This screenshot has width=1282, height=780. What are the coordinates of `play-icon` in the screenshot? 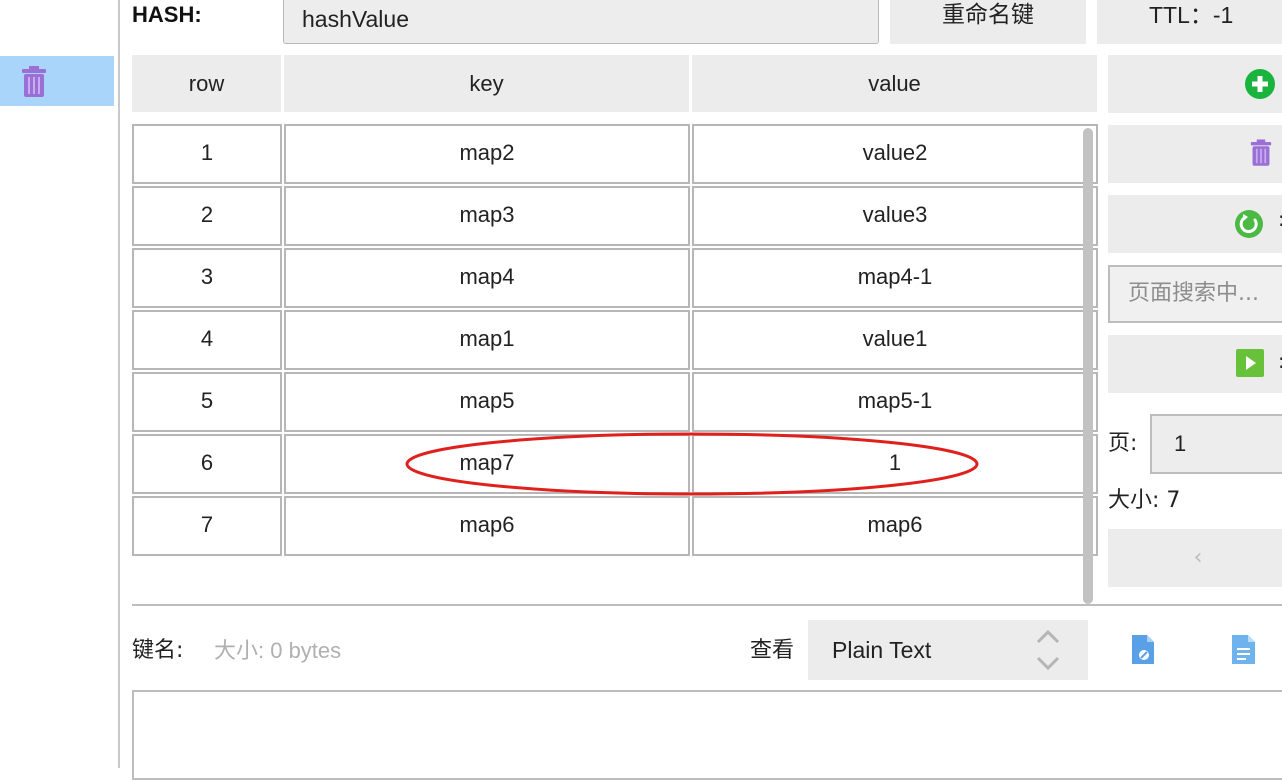 It's located at (1250, 363).